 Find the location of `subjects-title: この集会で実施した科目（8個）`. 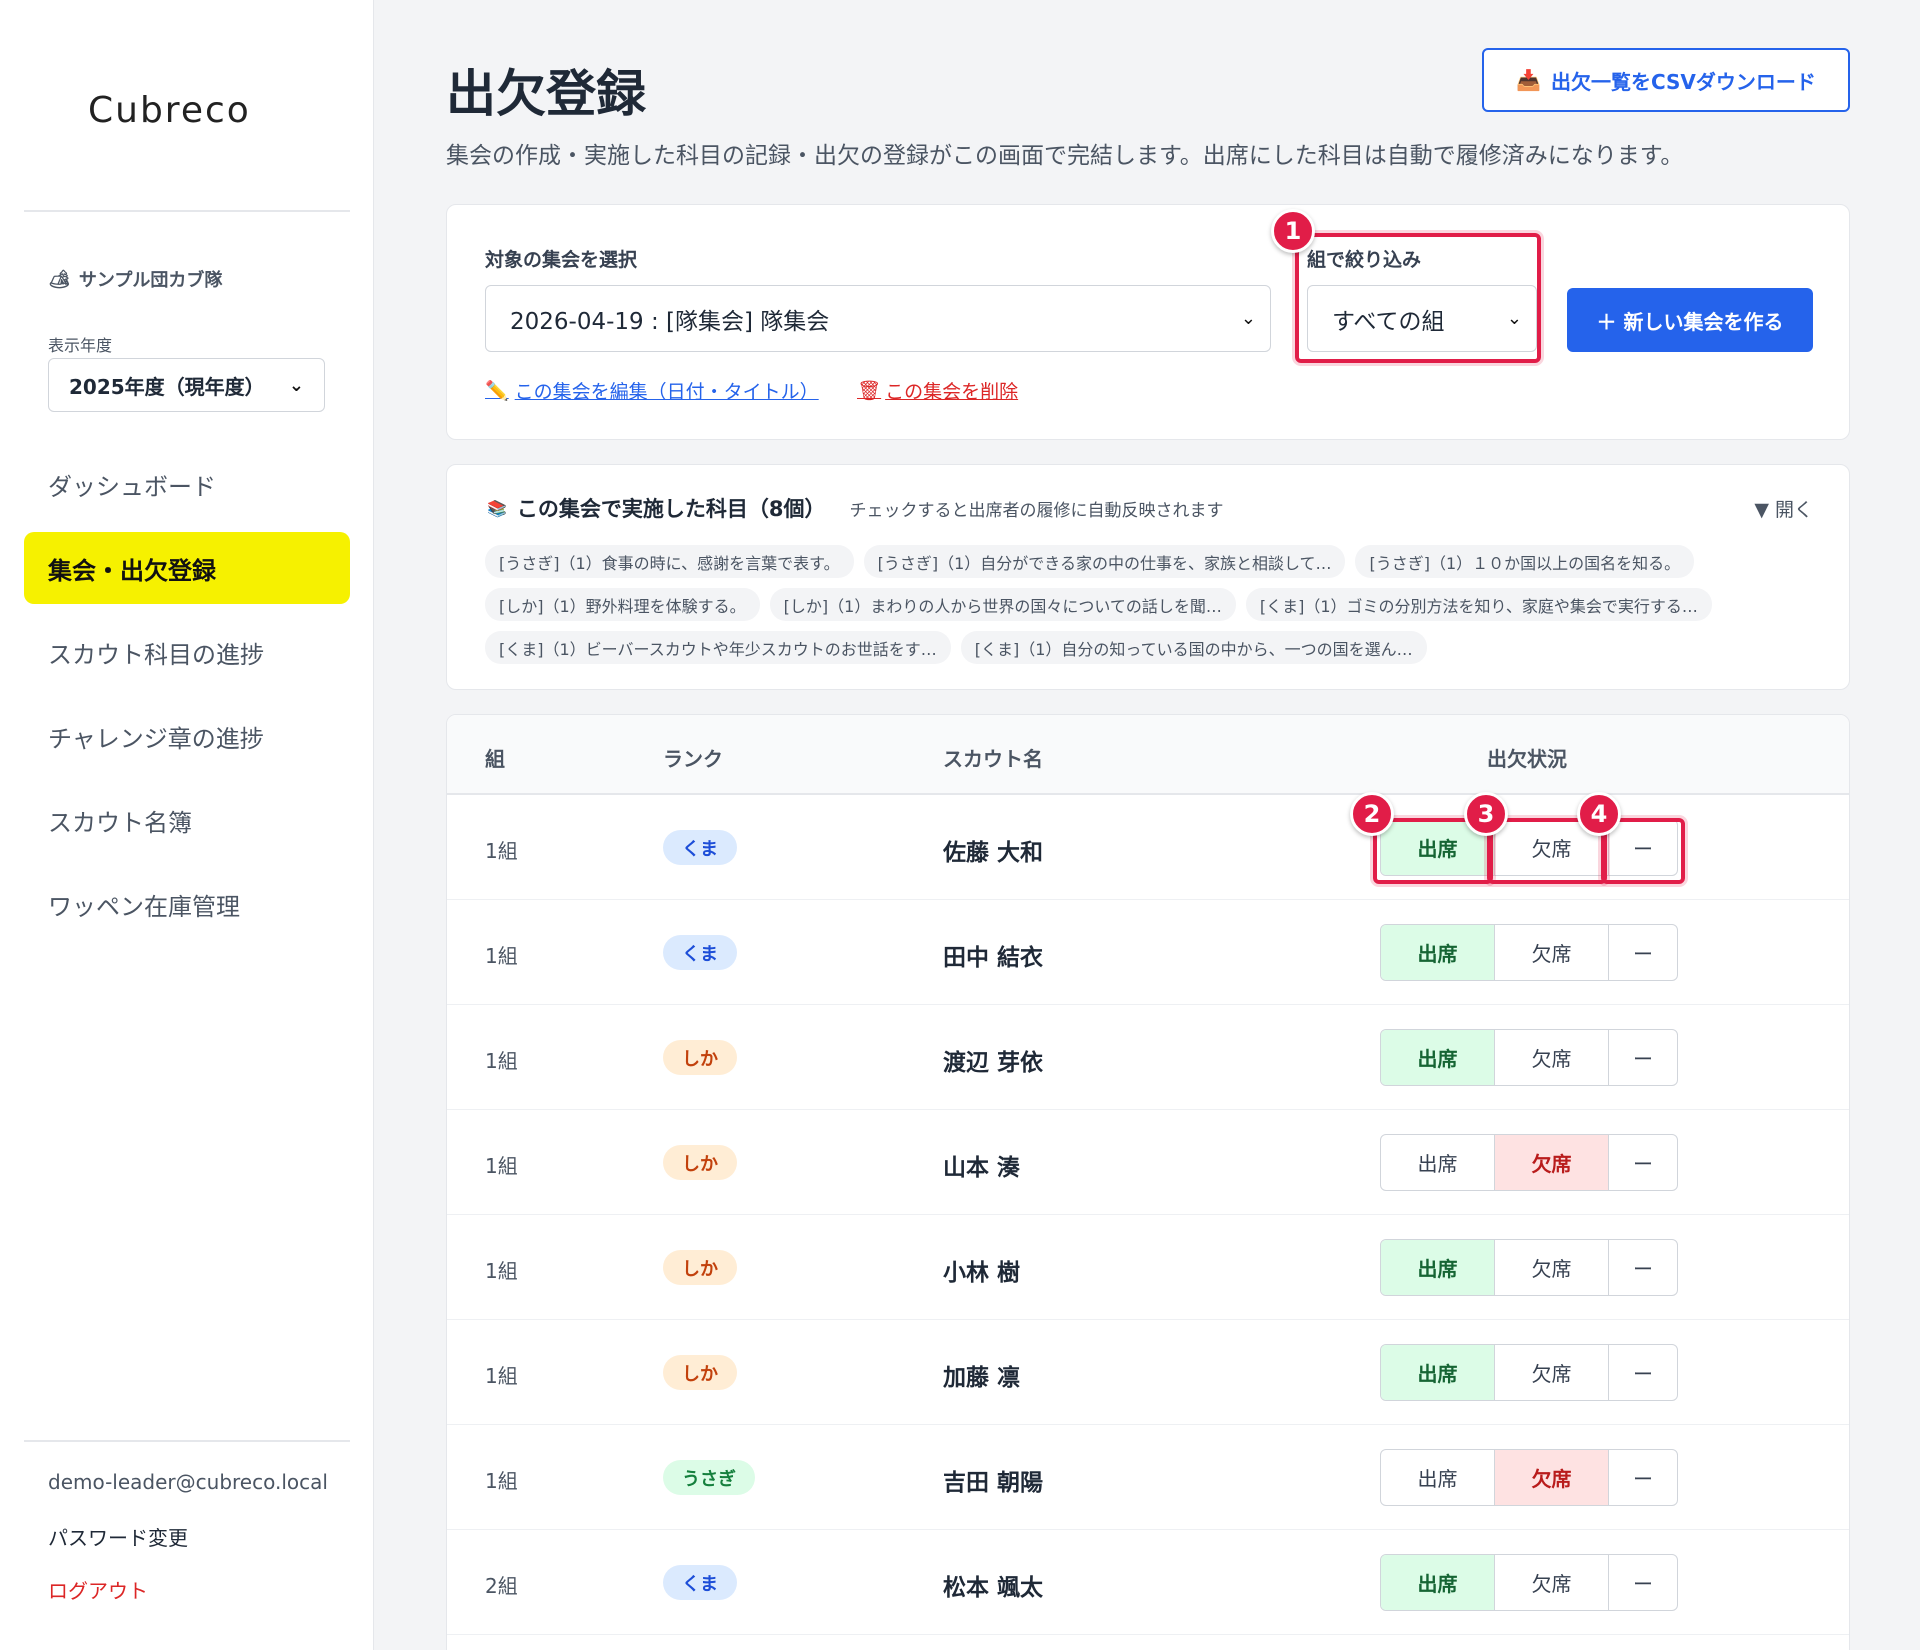

subjects-title: この集会で実施した科目（8個） is located at coordinates (671, 509).